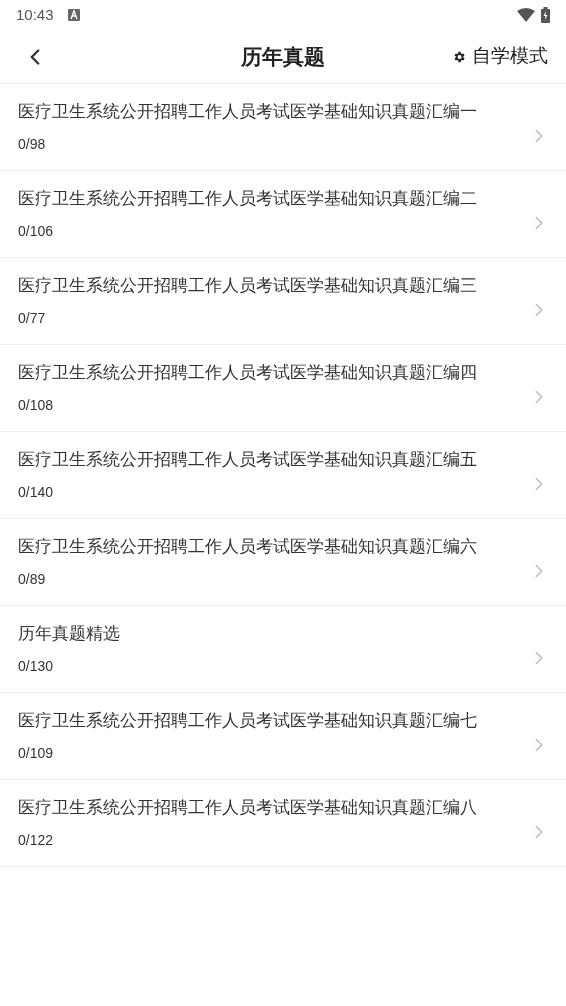 The width and height of the screenshot is (566, 1006). Describe the element at coordinates (35, 14) in the screenshot. I see `status-time: 10:43` at that location.